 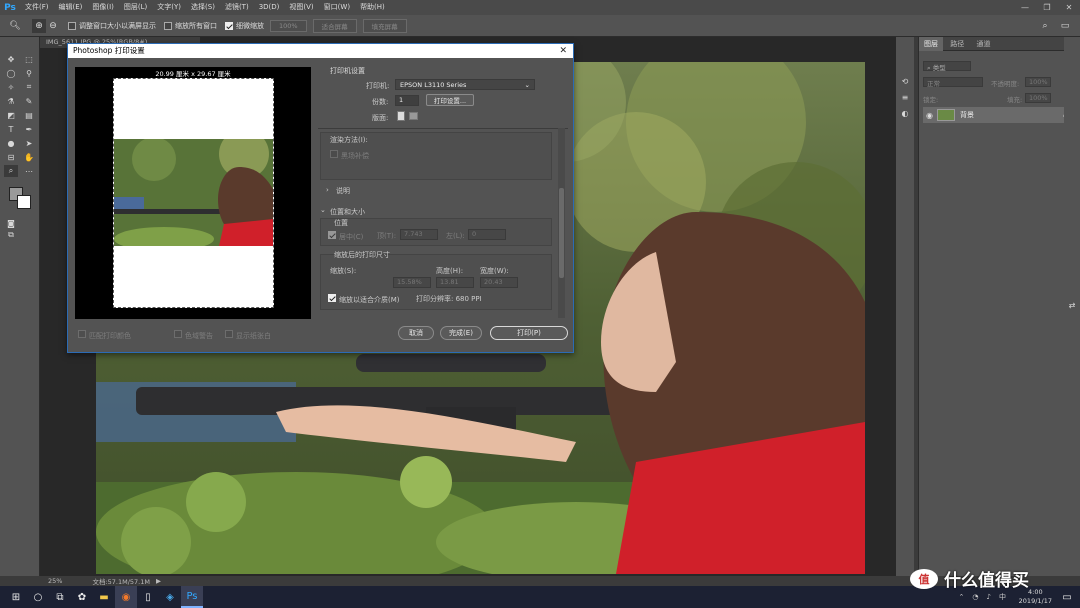 What do you see at coordinates (71, 7) in the screenshot?
I see `menu-edit: 编辑(E)` at bounding box center [71, 7].